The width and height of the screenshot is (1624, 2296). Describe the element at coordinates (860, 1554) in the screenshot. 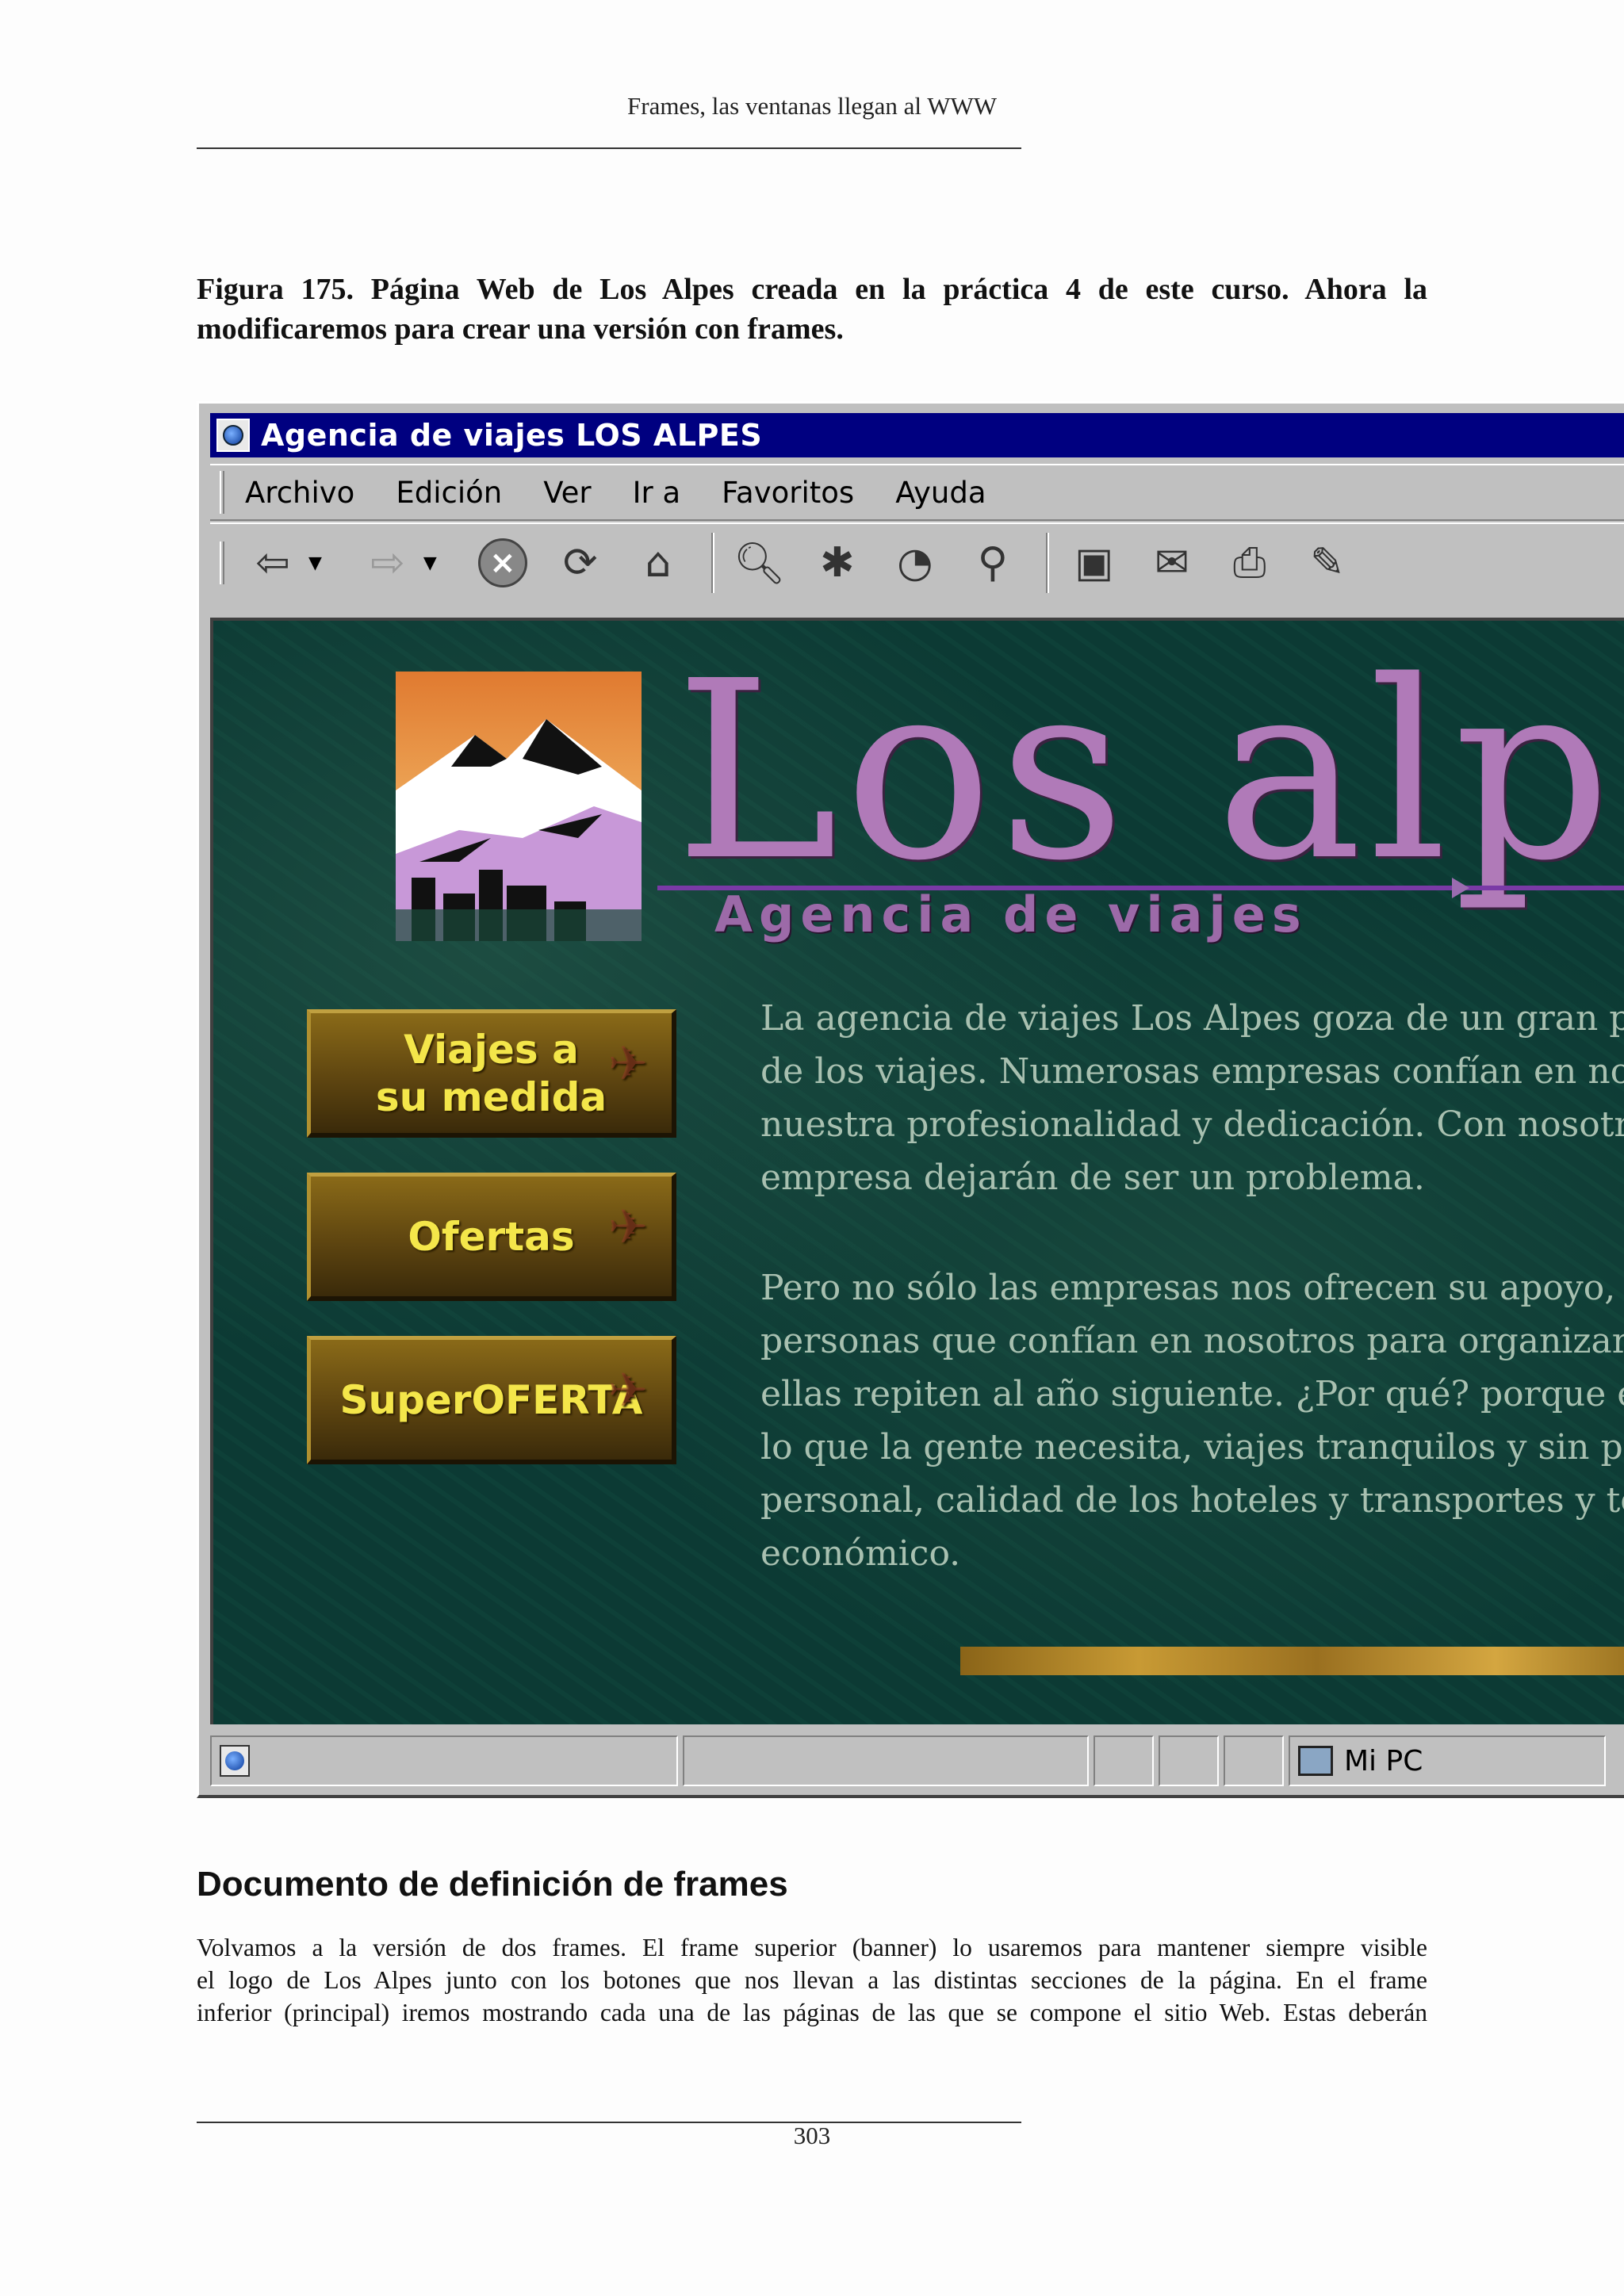

I see `paragraph-line: económico.` at that location.